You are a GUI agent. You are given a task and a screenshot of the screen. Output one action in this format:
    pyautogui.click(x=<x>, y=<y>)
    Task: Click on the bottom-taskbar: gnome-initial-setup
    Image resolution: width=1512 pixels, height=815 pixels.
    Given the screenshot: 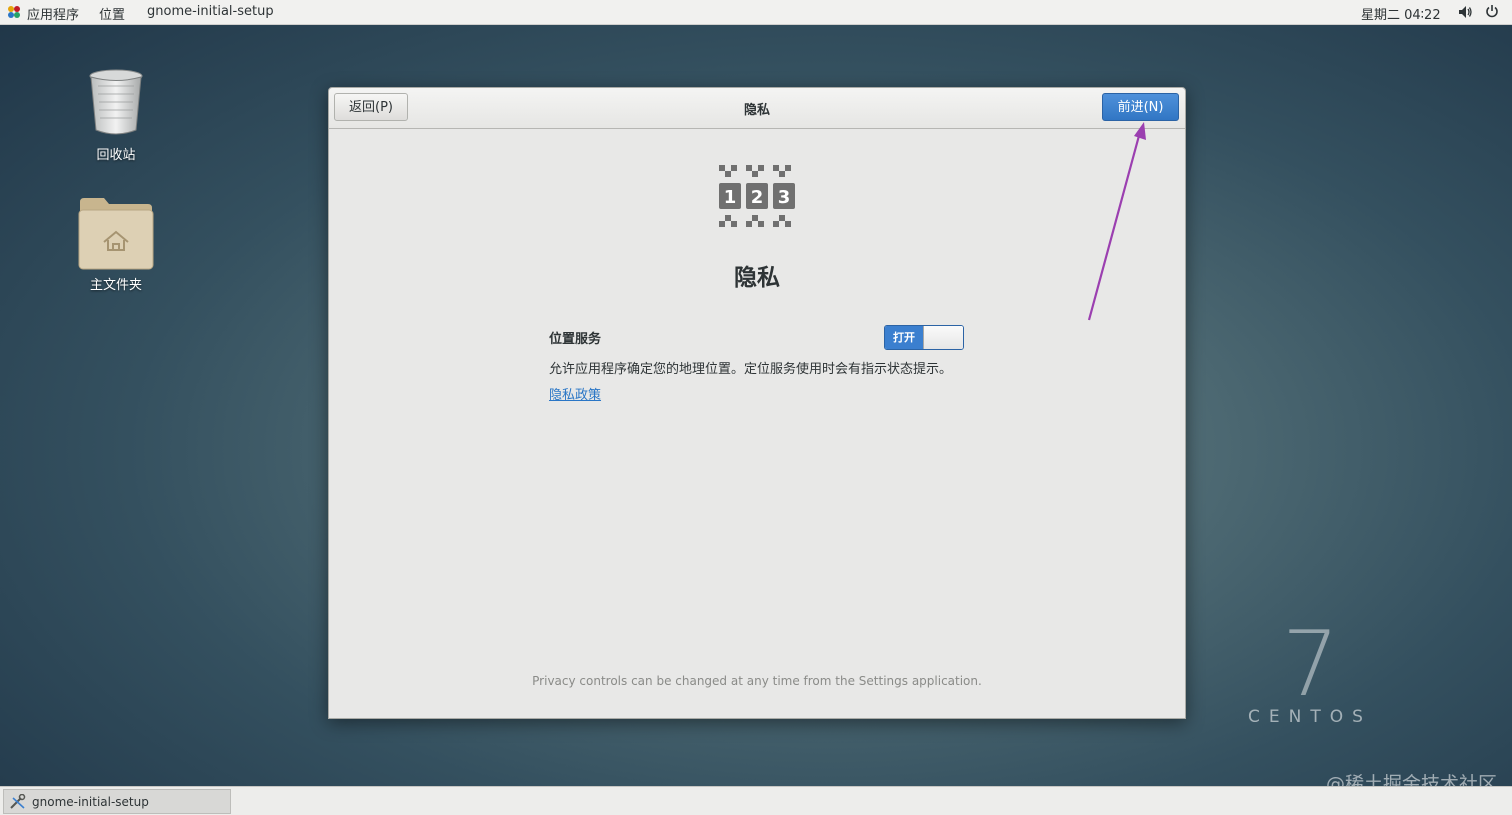 What is the action you would take?
    pyautogui.click(x=756, y=800)
    